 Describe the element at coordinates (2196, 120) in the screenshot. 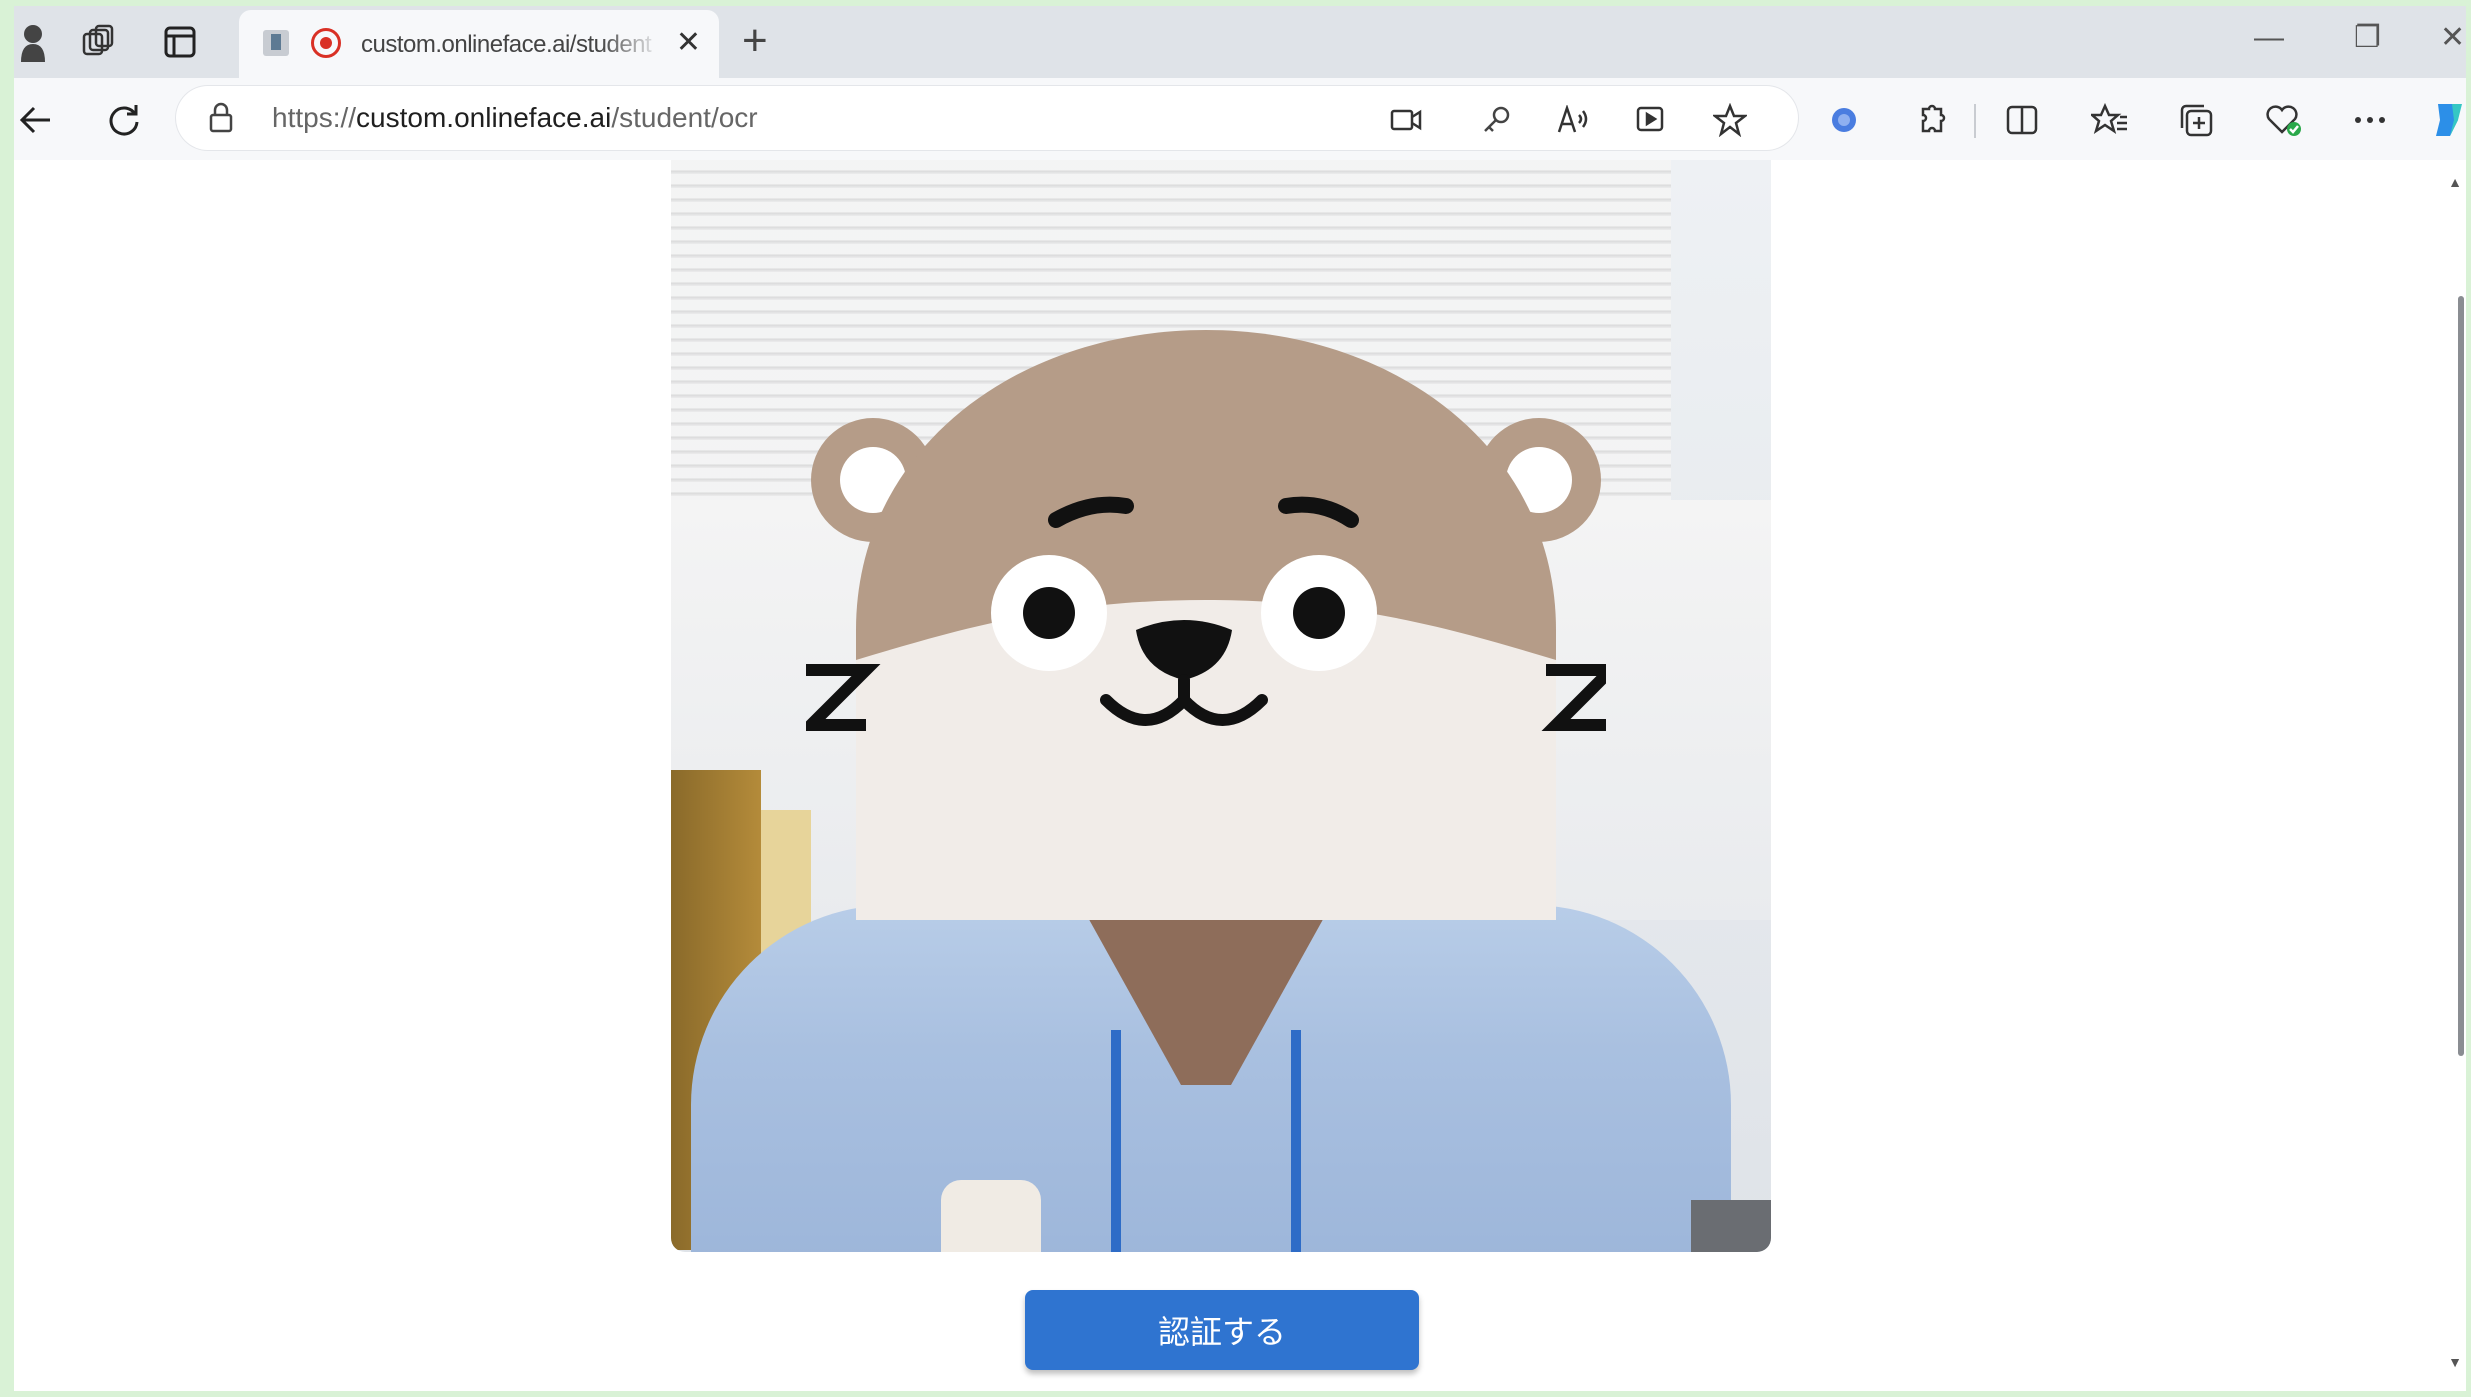

I see `collections-icon` at that location.